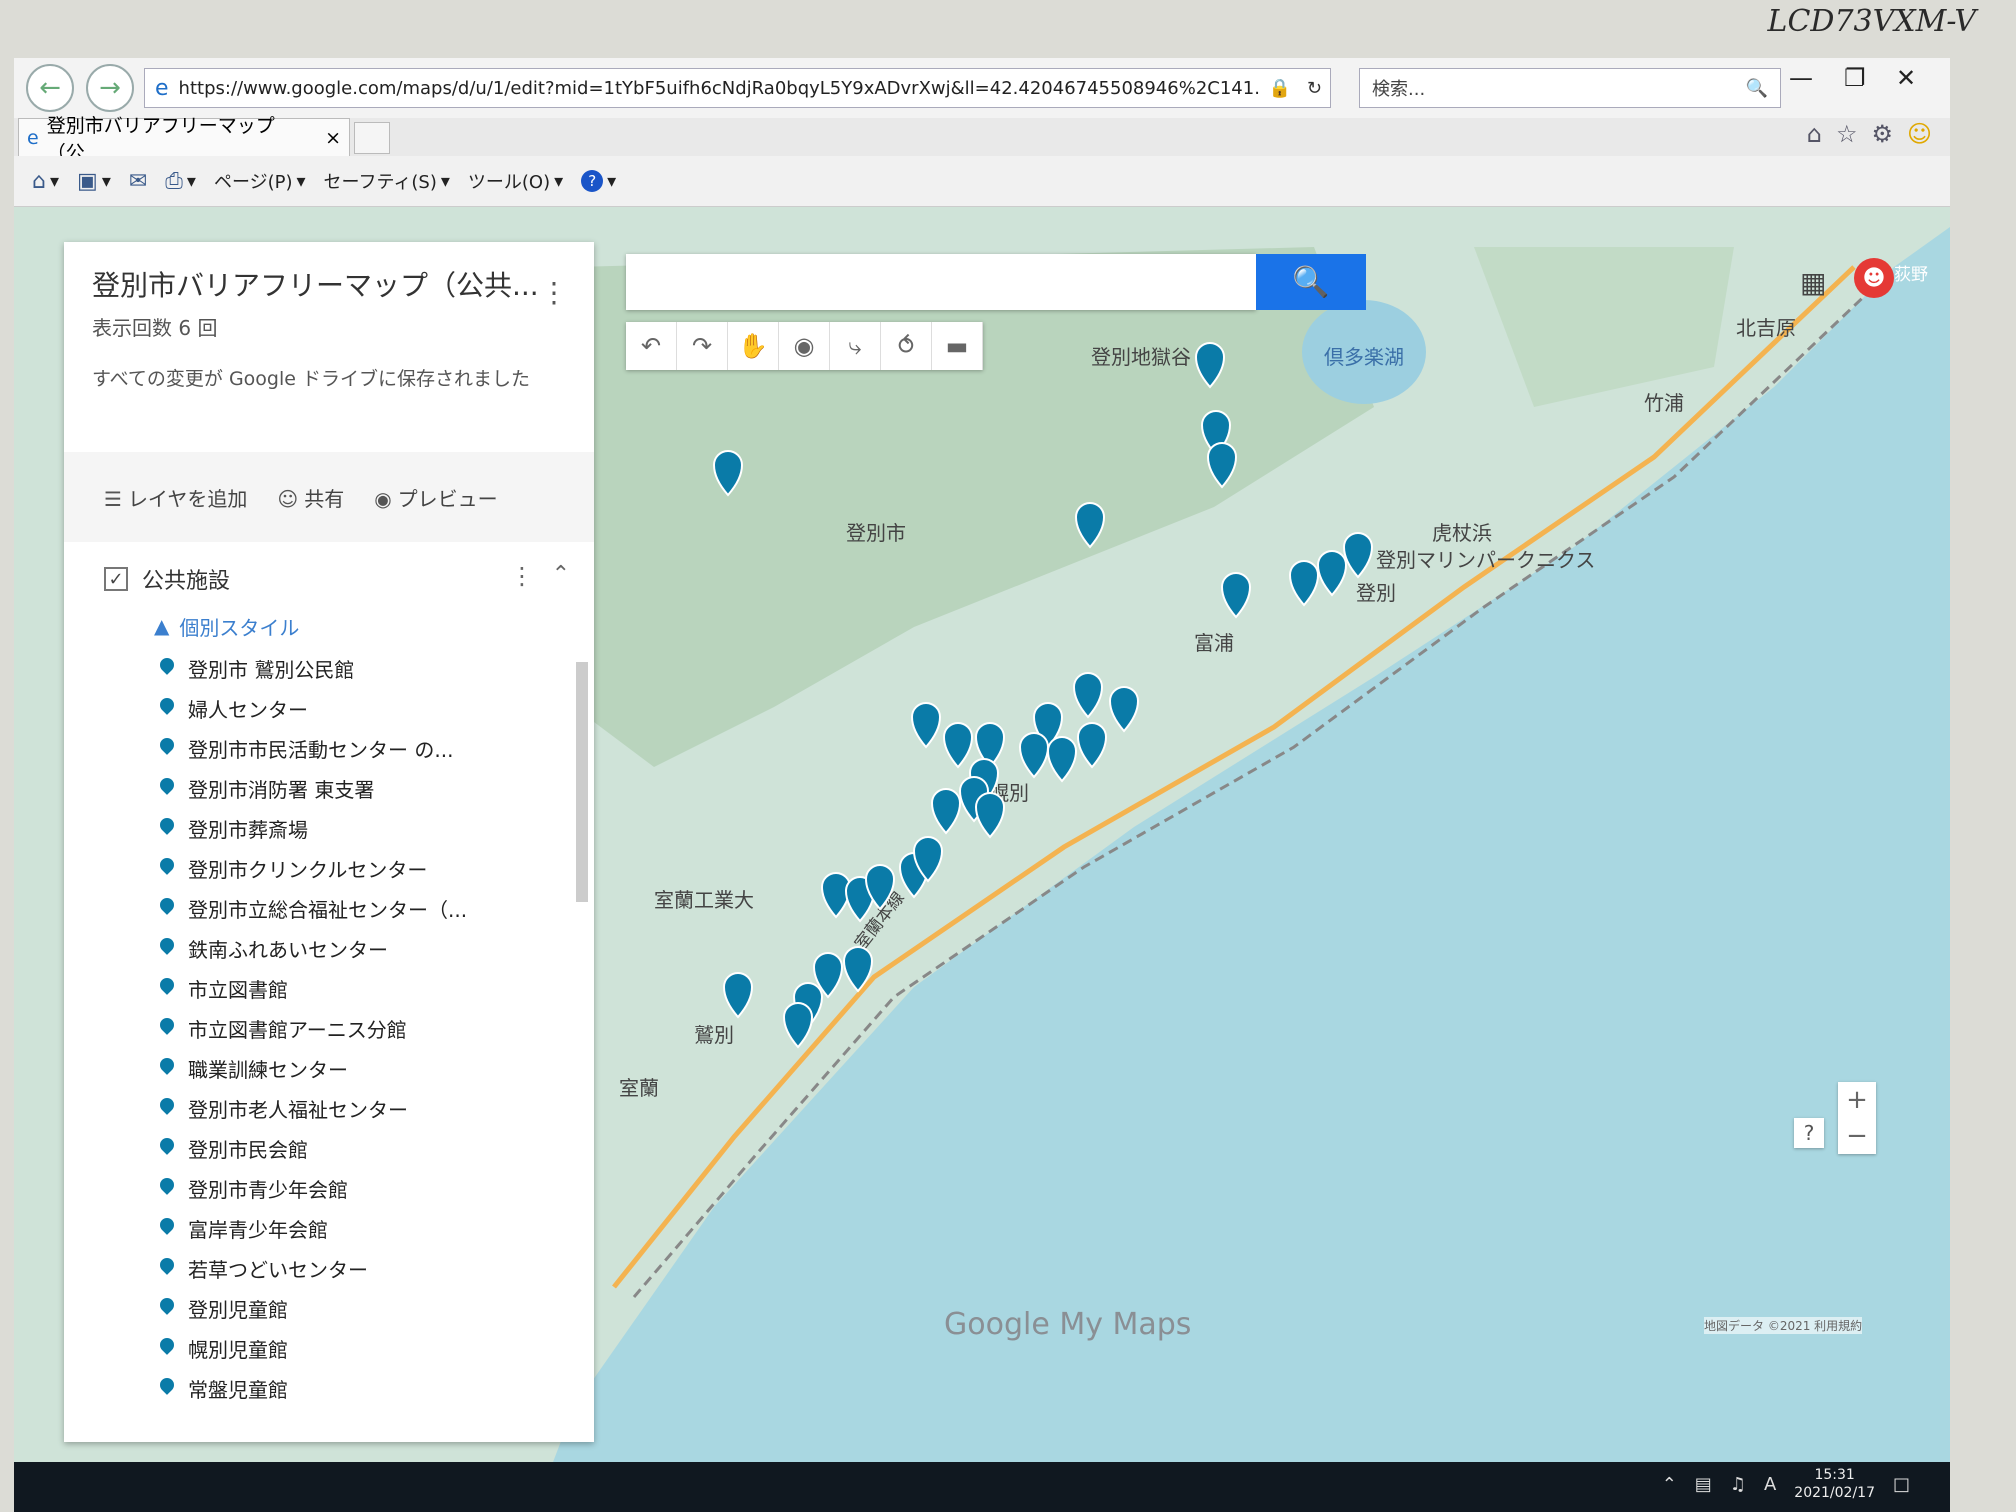 The height and width of the screenshot is (1512, 2016). What do you see at coordinates (1834, 1475) in the screenshot?
I see `clock-time: 15:31` at bounding box center [1834, 1475].